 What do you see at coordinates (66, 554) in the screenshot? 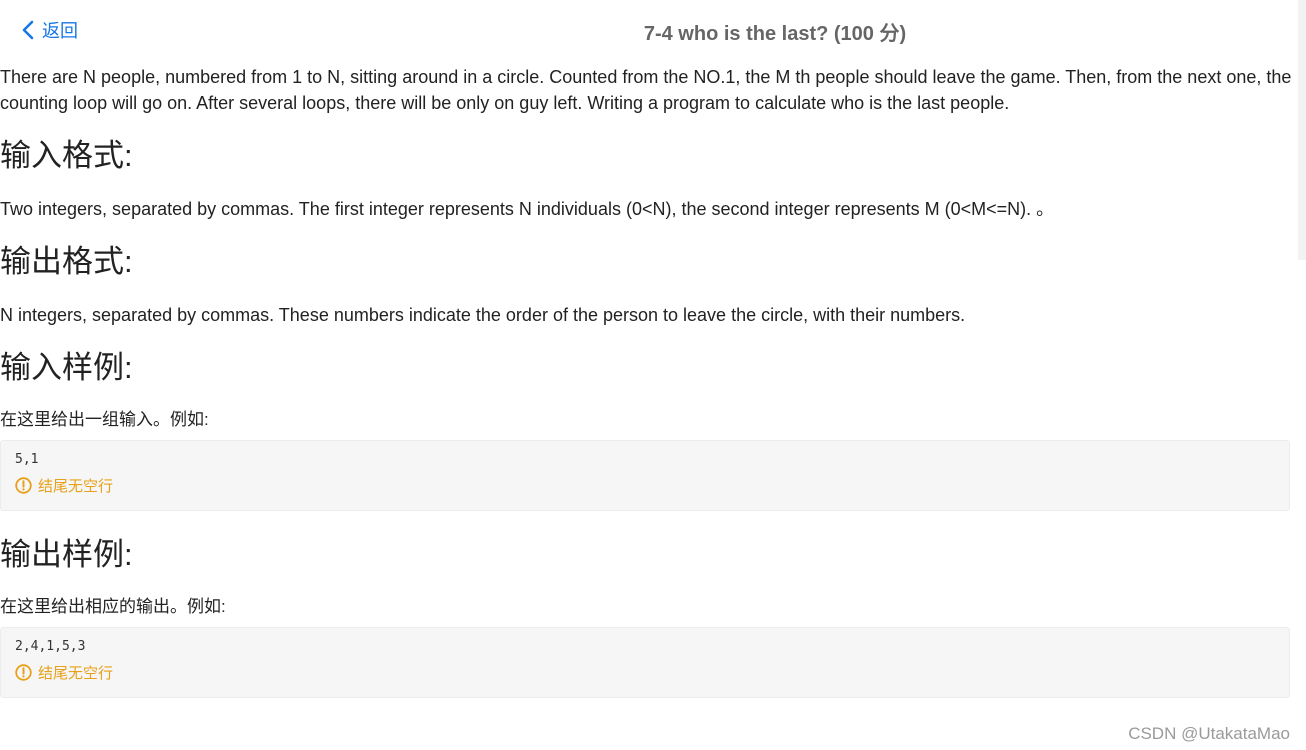
I see `sample-output-heading: 输出样例:` at bounding box center [66, 554].